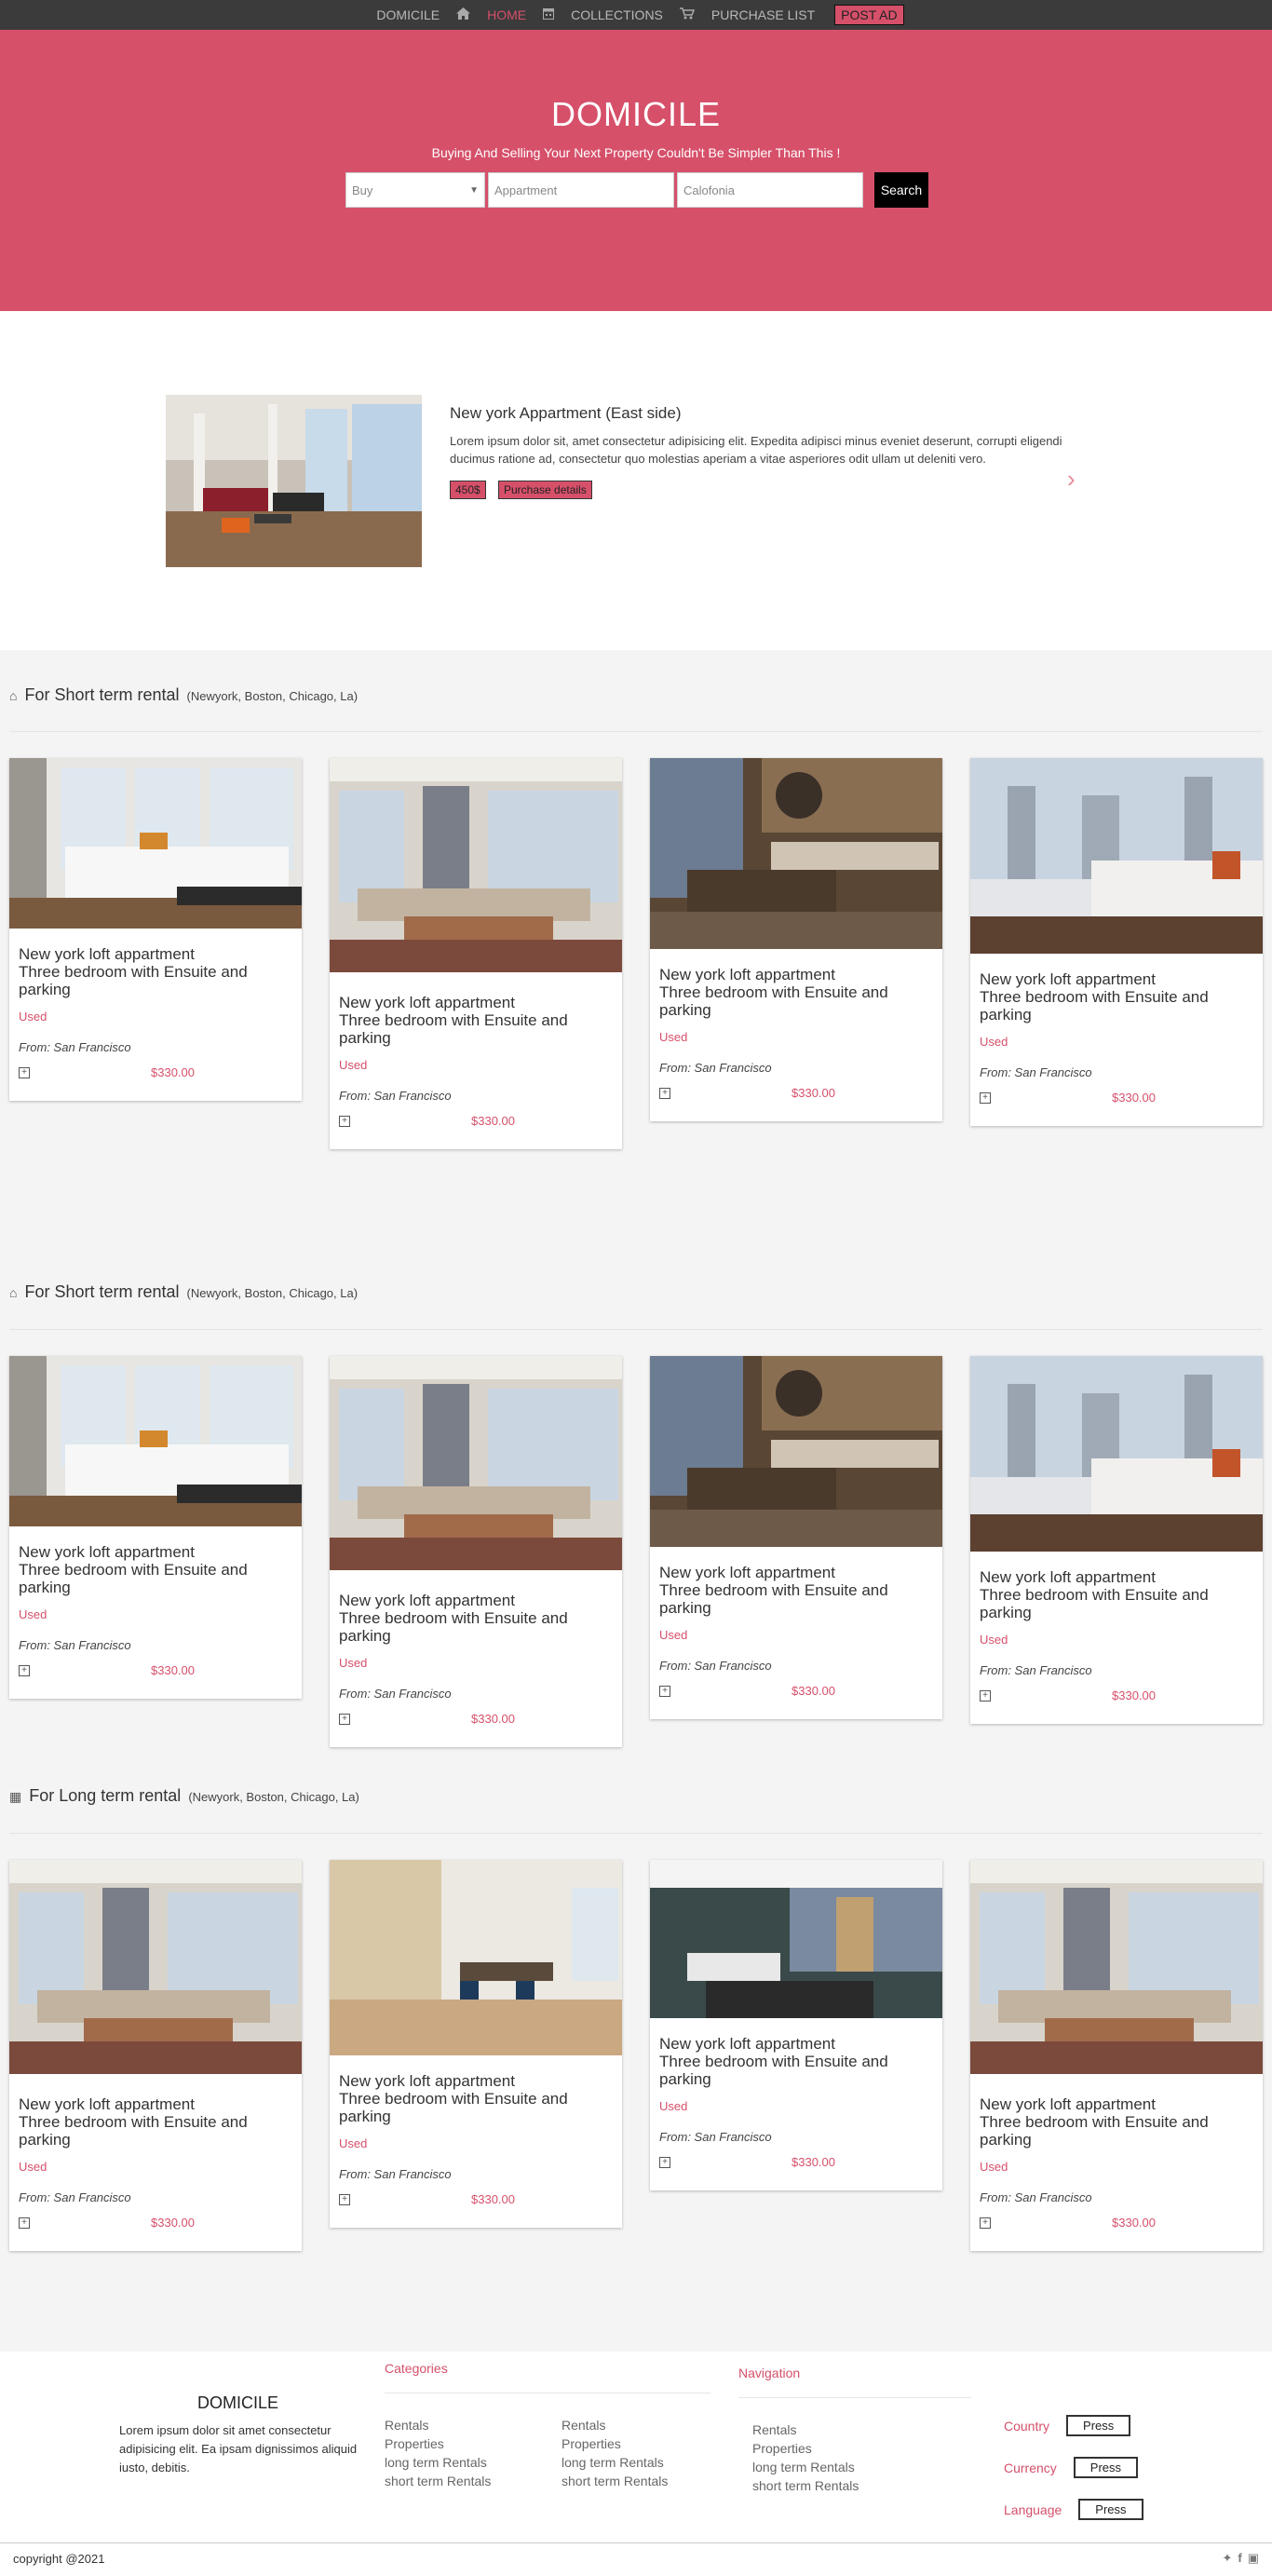 The height and width of the screenshot is (2576, 1272). I want to click on twitter-icon: ✦, so click(1227, 2558).